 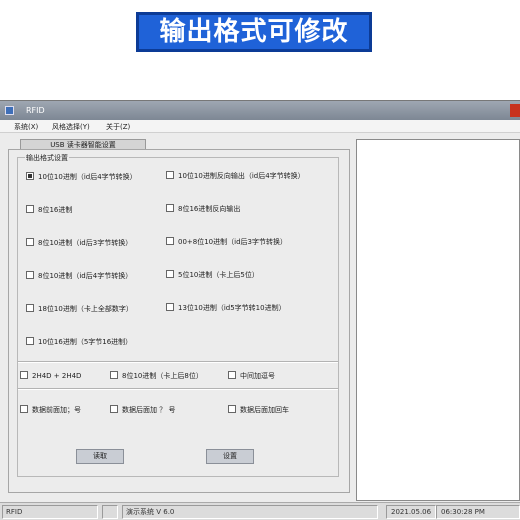 I want to click on option-8h: 8位16进制, so click(x=49, y=210).